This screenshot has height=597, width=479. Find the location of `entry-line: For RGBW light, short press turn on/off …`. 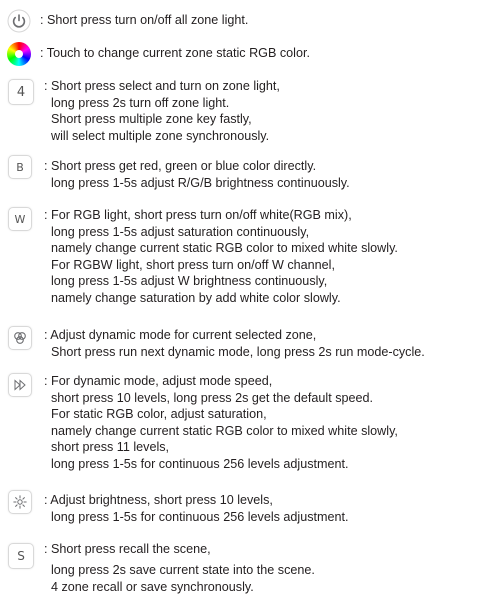

entry-line: For RGBW light, short press turn on/off … is located at coordinates (193, 264).